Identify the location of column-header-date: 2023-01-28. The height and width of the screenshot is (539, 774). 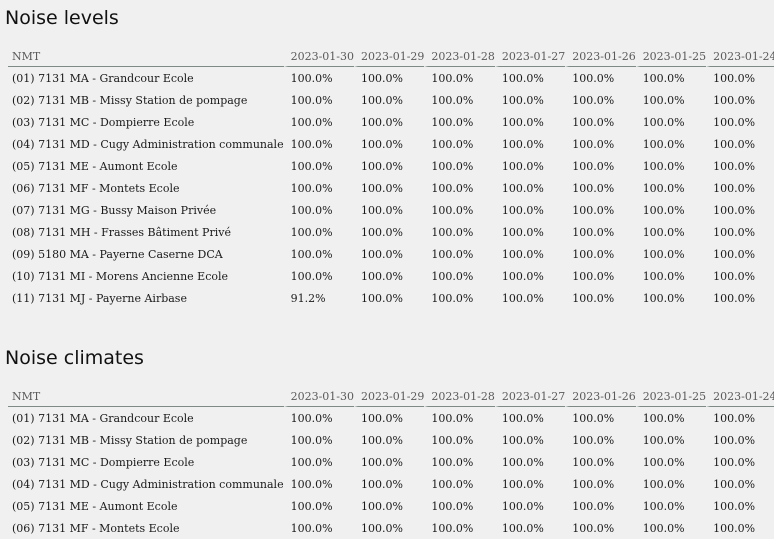
(459, 56).